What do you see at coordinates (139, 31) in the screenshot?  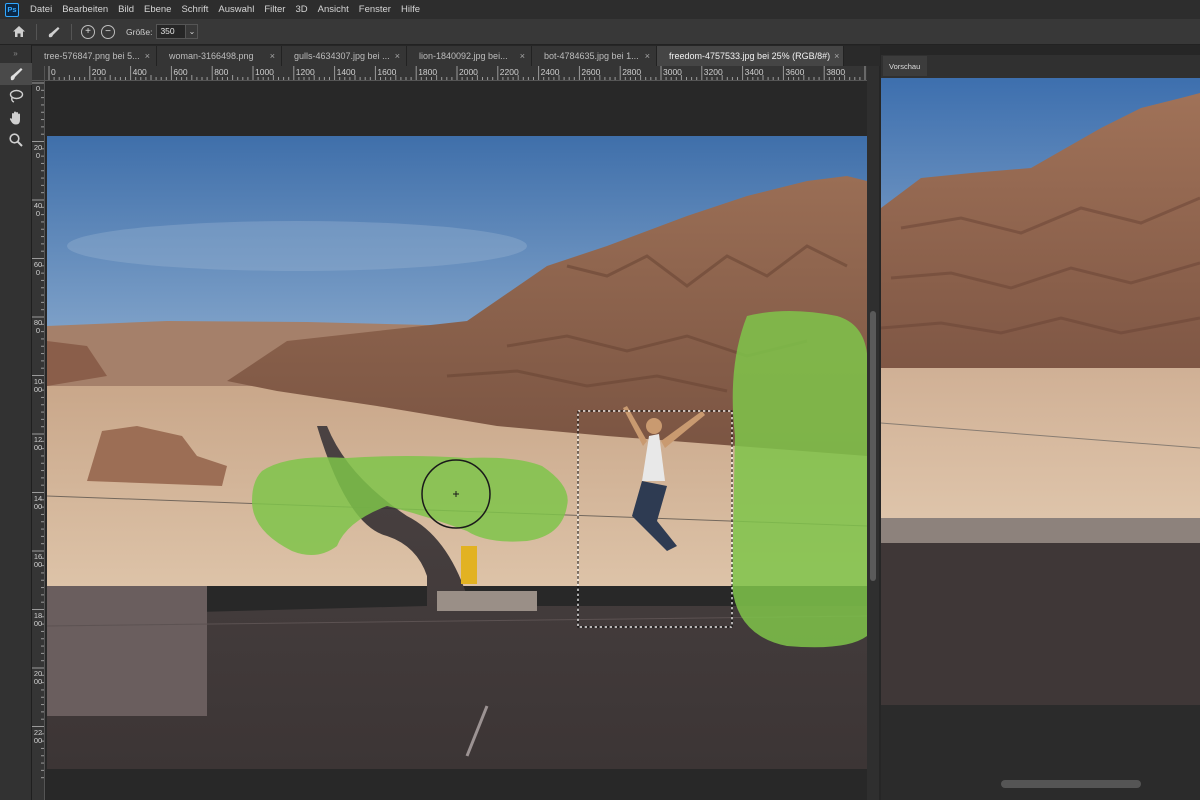 I see `brush-size-label: Größe:` at bounding box center [139, 31].